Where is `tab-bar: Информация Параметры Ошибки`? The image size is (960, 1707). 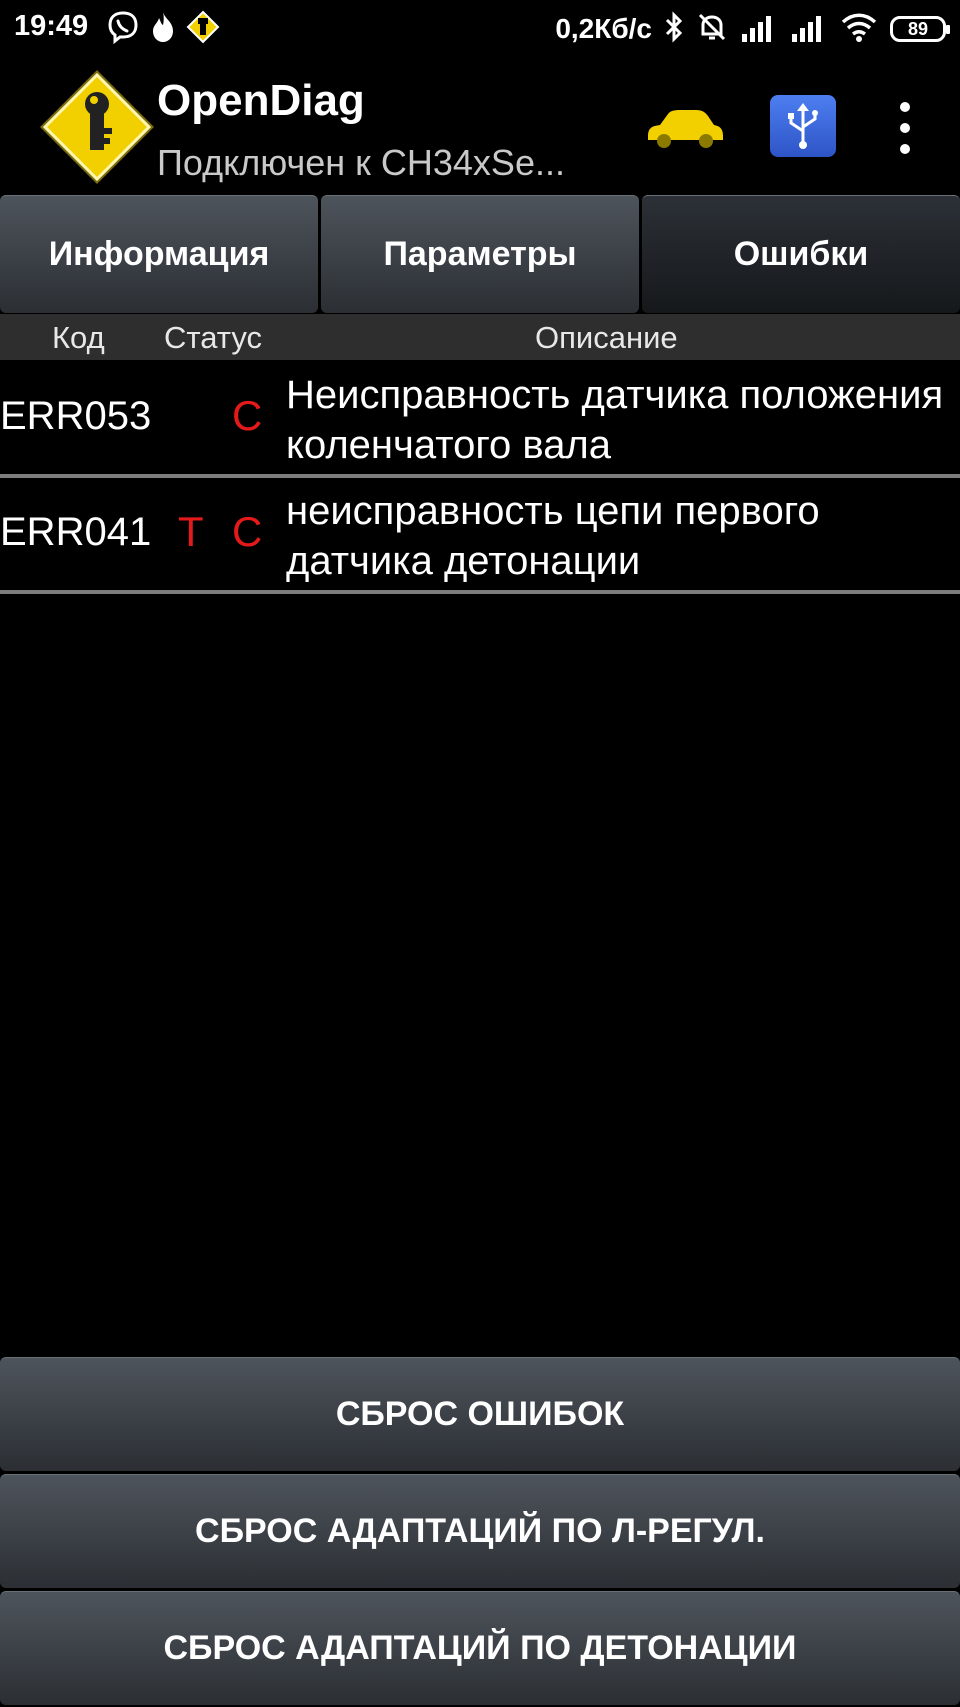
tab-bar: Информация Параметры Ошибки is located at coordinates (480, 254).